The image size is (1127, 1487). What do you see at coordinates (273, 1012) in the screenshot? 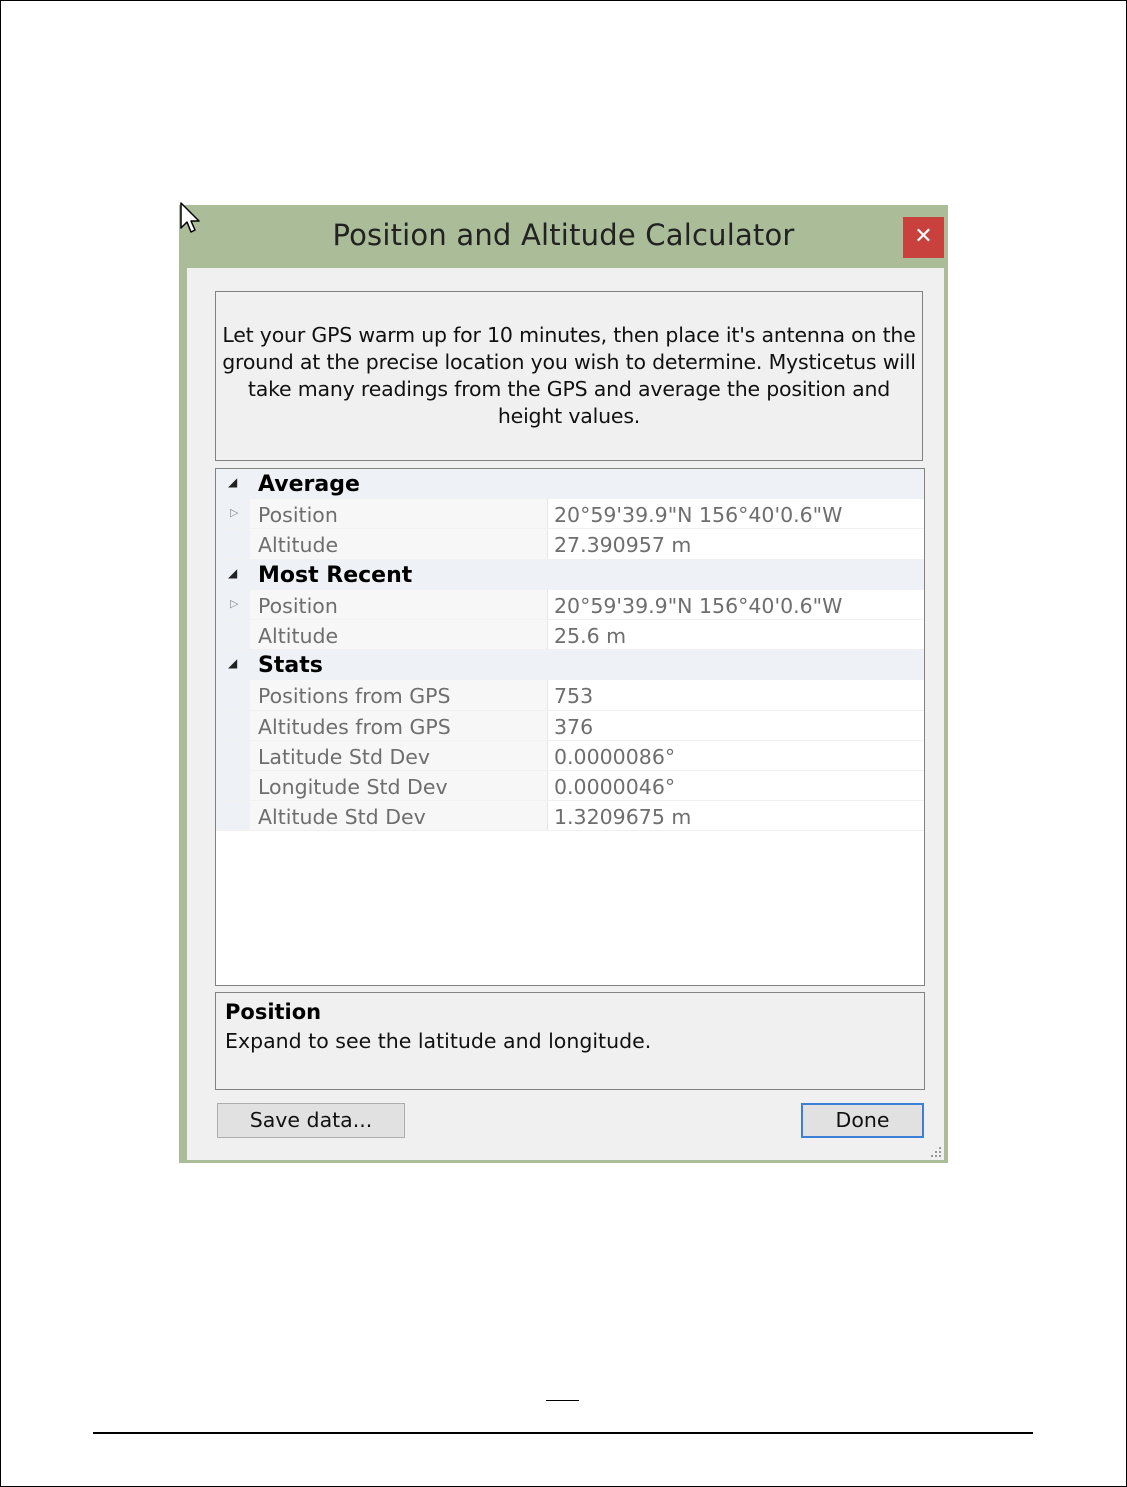
I see `help-title: Position` at bounding box center [273, 1012].